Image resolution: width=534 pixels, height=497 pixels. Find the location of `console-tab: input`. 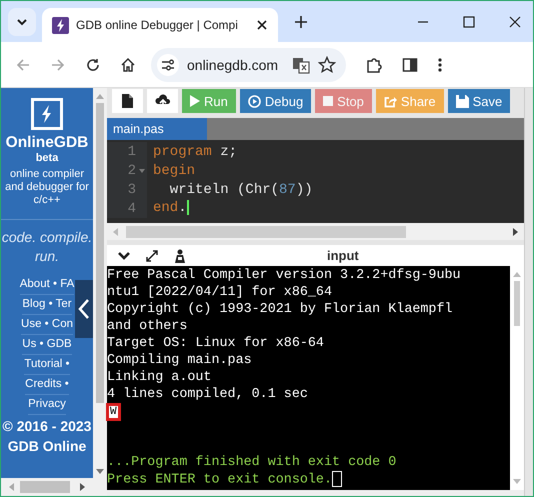

console-tab: input is located at coordinates (343, 255).